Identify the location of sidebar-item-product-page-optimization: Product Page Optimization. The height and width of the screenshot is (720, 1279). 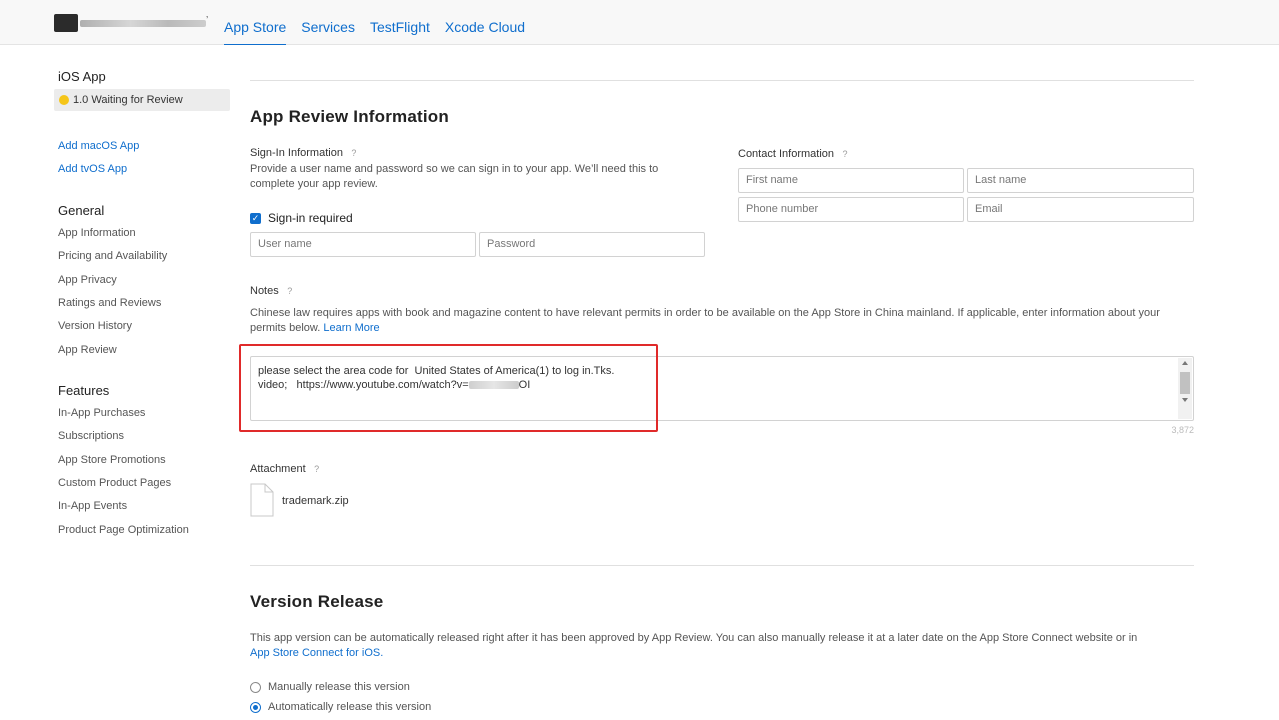
(123, 530).